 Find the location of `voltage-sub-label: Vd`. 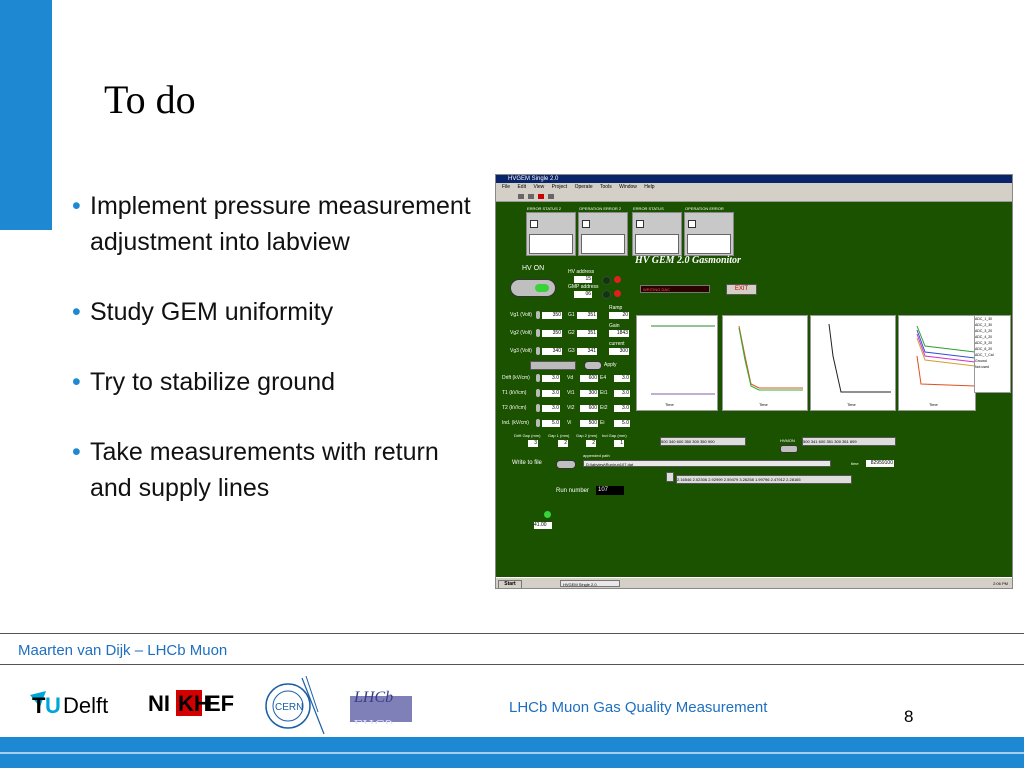

voltage-sub-label: Vd is located at coordinates (570, 378).